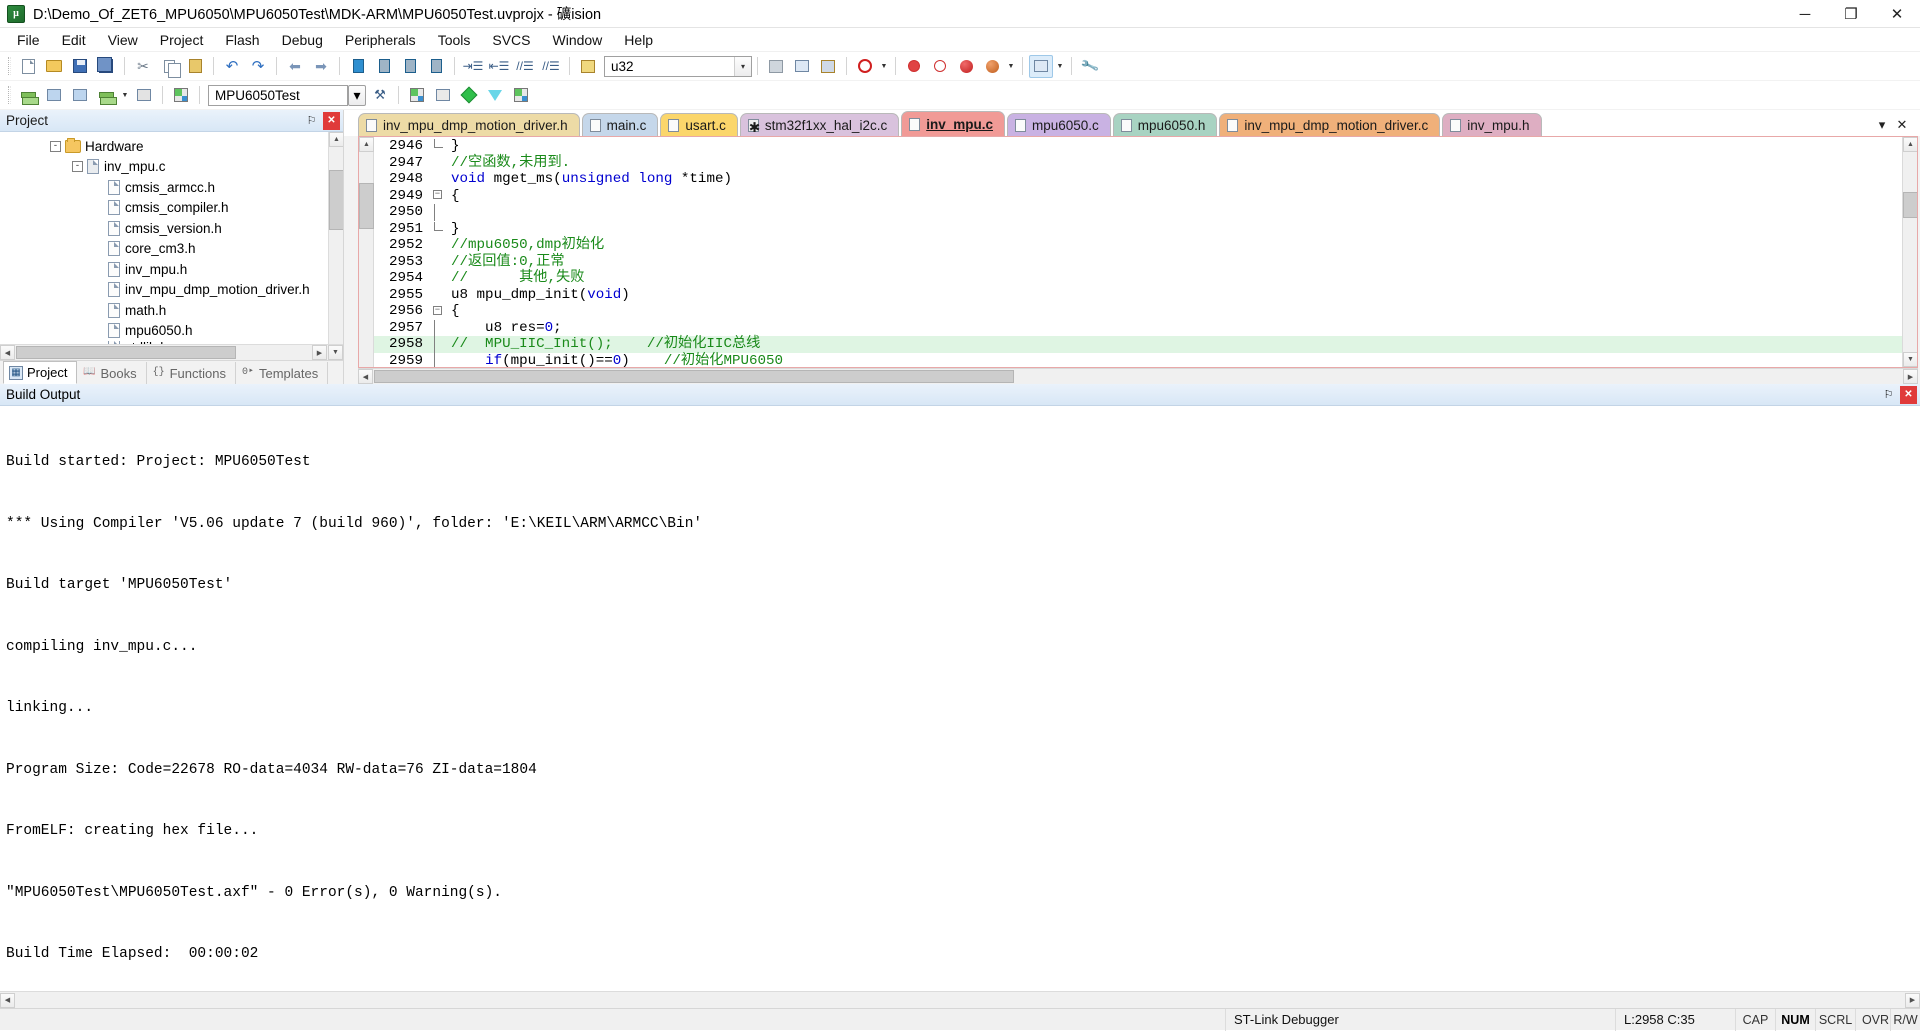 This screenshot has width=1920, height=1031. What do you see at coordinates (1882, 125) in the screenshot?
I see `tab-list-icon: ▾` at bounding box center [1882, 125].